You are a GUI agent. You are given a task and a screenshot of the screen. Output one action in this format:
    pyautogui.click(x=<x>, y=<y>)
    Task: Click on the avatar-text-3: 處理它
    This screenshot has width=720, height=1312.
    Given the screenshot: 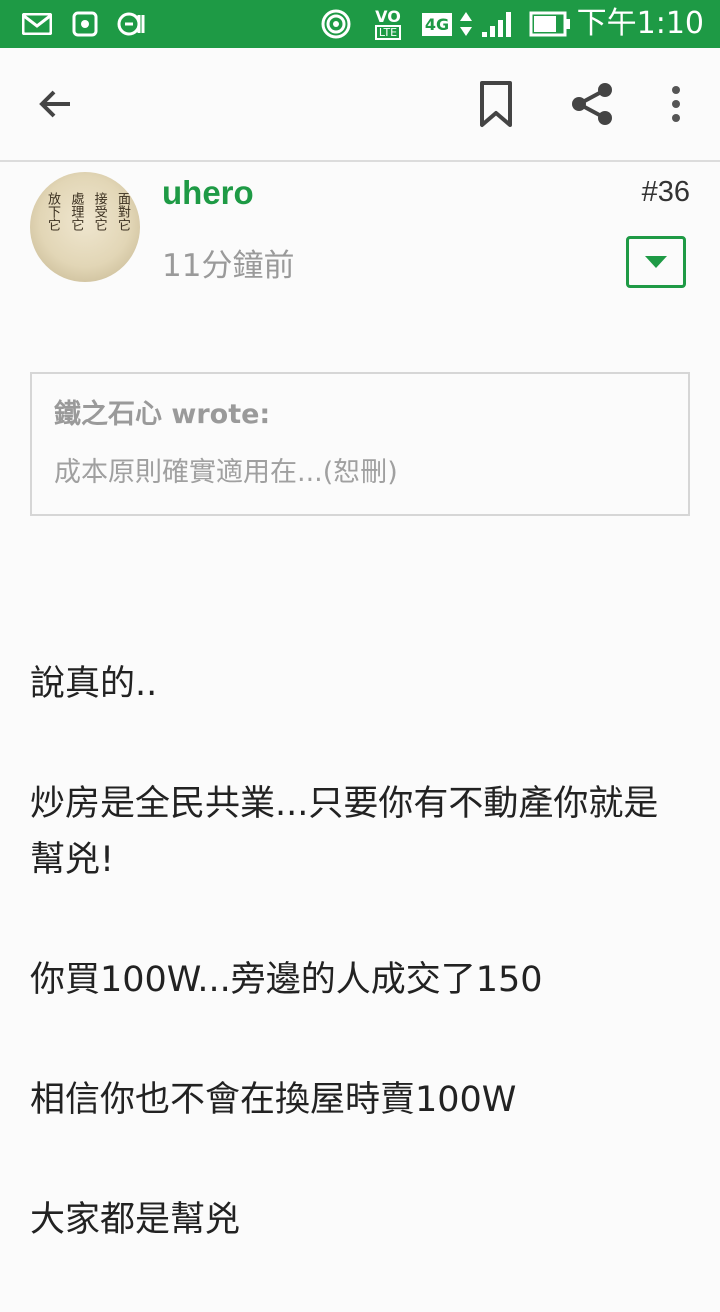 What is the action you would take?
    pyautogui.click(x=76, y=211)
    